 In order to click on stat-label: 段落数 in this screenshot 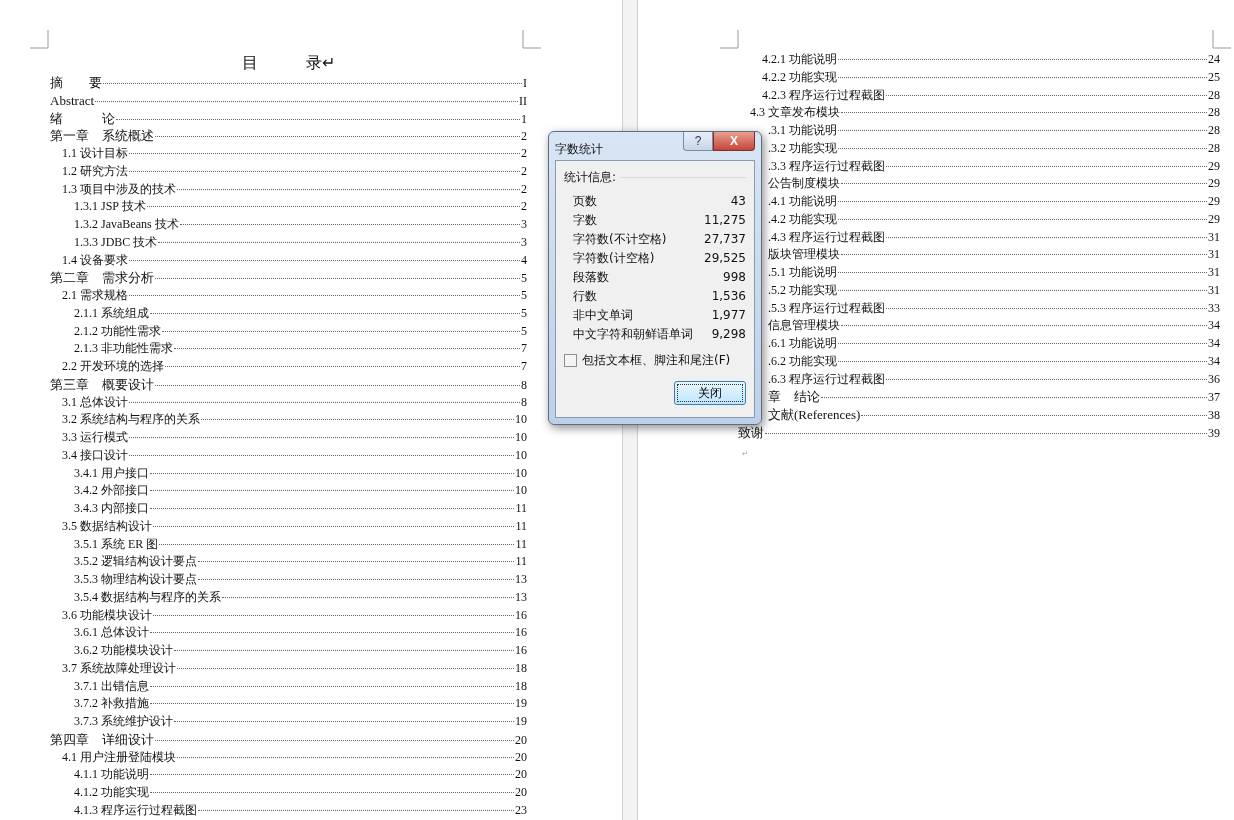, I will do `click(591, 277)`.